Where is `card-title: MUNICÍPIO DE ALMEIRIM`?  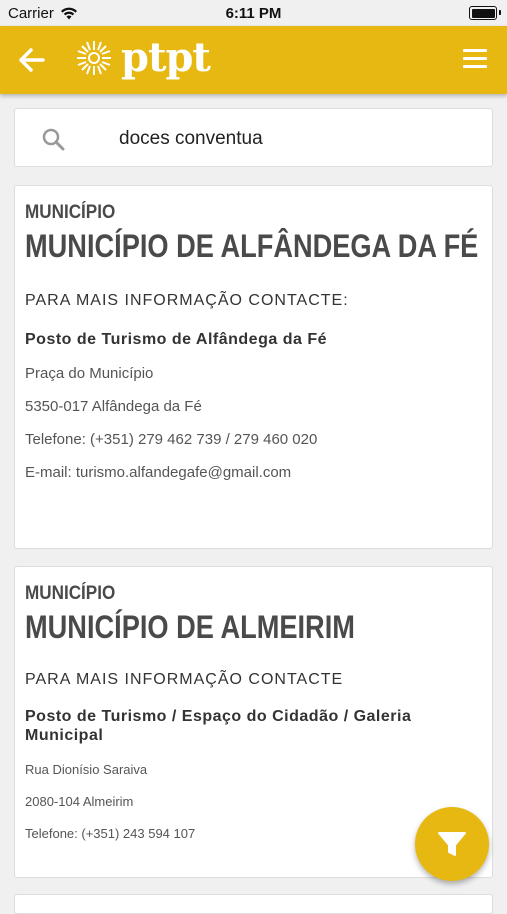
card-title: MUNICÍPIO DE ALMEIRIM is located at coordinates (190, 627).